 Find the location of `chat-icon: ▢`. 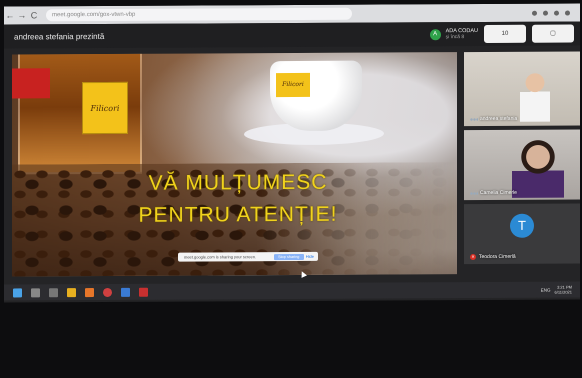

chat-icon: ▢ is located at coordinates (553, 33).